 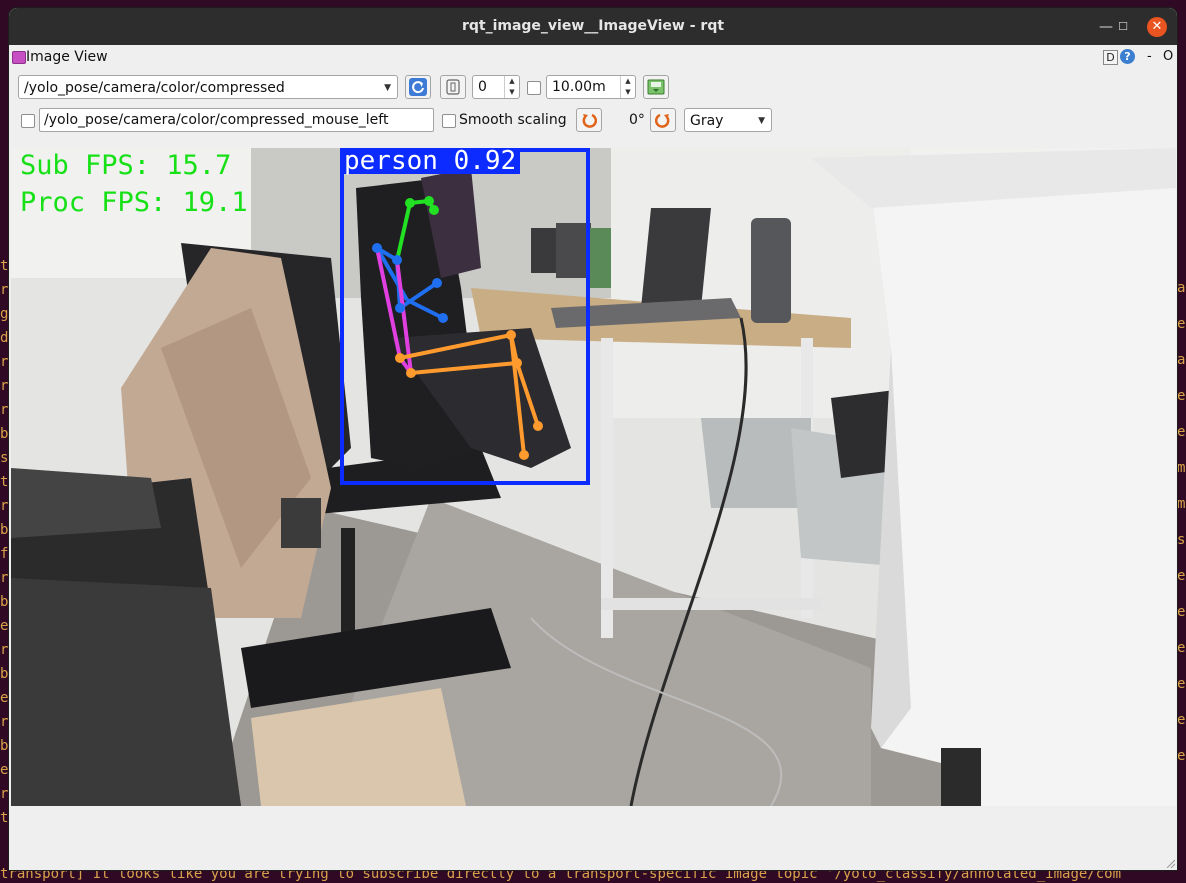 I want to click on rotate-left-icon, so click(x=589, y=120).